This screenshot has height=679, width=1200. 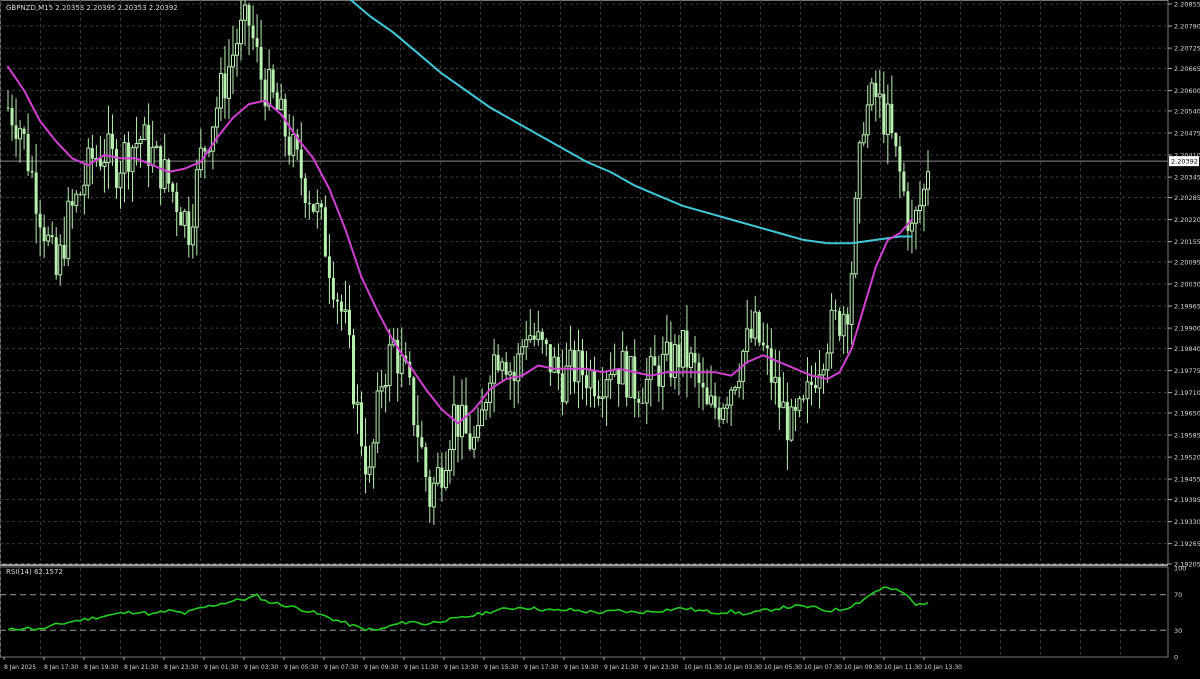 What do you see at coordinates (1187, 285) in the screenshot?
I see `price-tick-label: 2.20030` at bounding box center [1187, 285].